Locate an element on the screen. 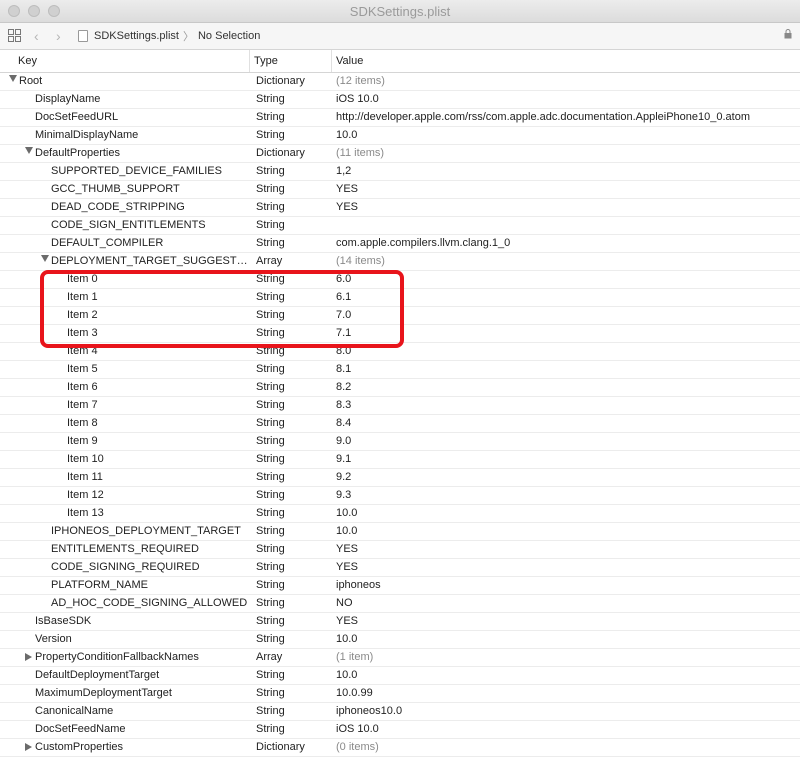 This screenshot has width=800, height=772. plist-row: CustomProperties Dictionary (0 items) is located at coordinates (400, 748).